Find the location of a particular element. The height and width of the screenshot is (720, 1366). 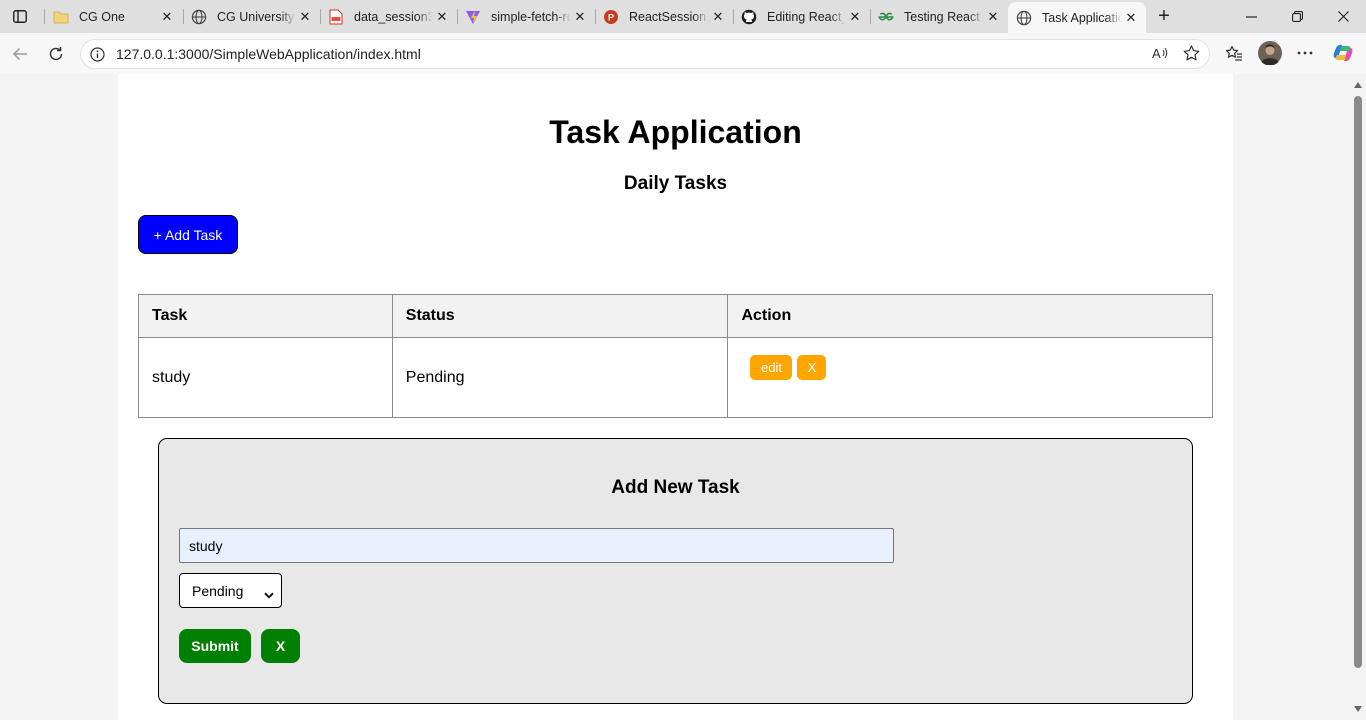

more-options-icon is located at coordinates (1305, 53).